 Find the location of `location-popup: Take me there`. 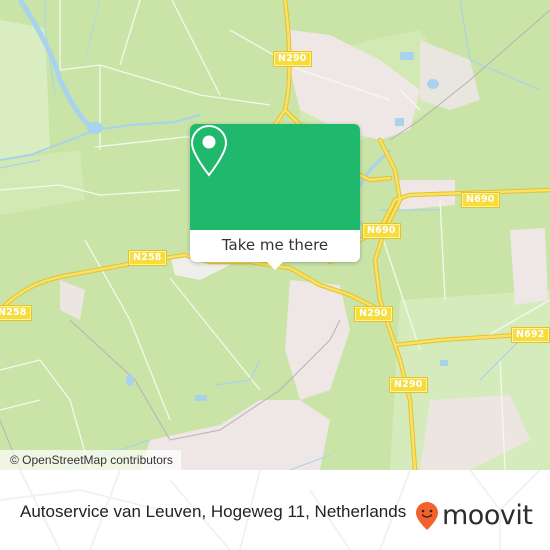

location-popup: Take me there is located at coordinates (275, 197).